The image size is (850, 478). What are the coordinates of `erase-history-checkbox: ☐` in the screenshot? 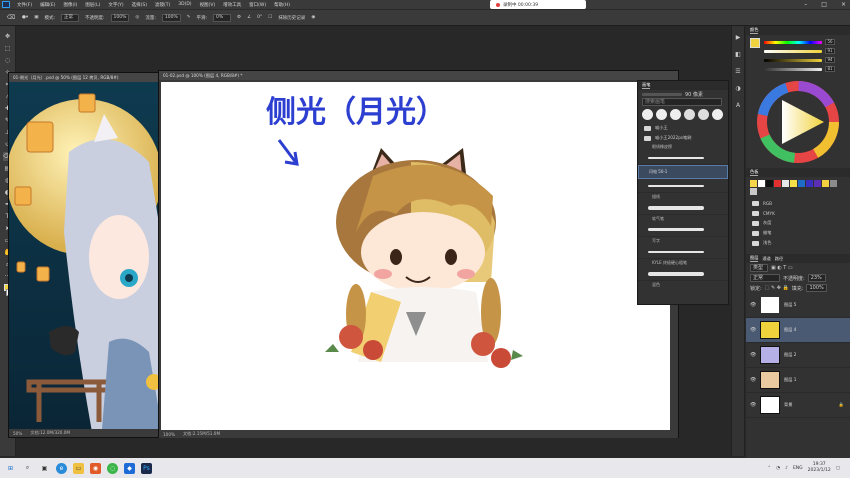 It's located at (270, 17).